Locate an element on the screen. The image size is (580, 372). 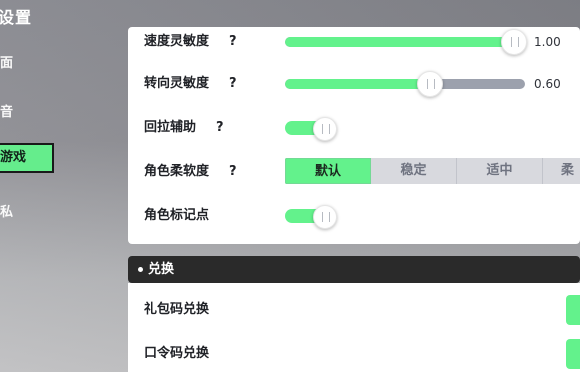
turn-sensitivity-value: 0.60 is located at coordinates (547, 84).